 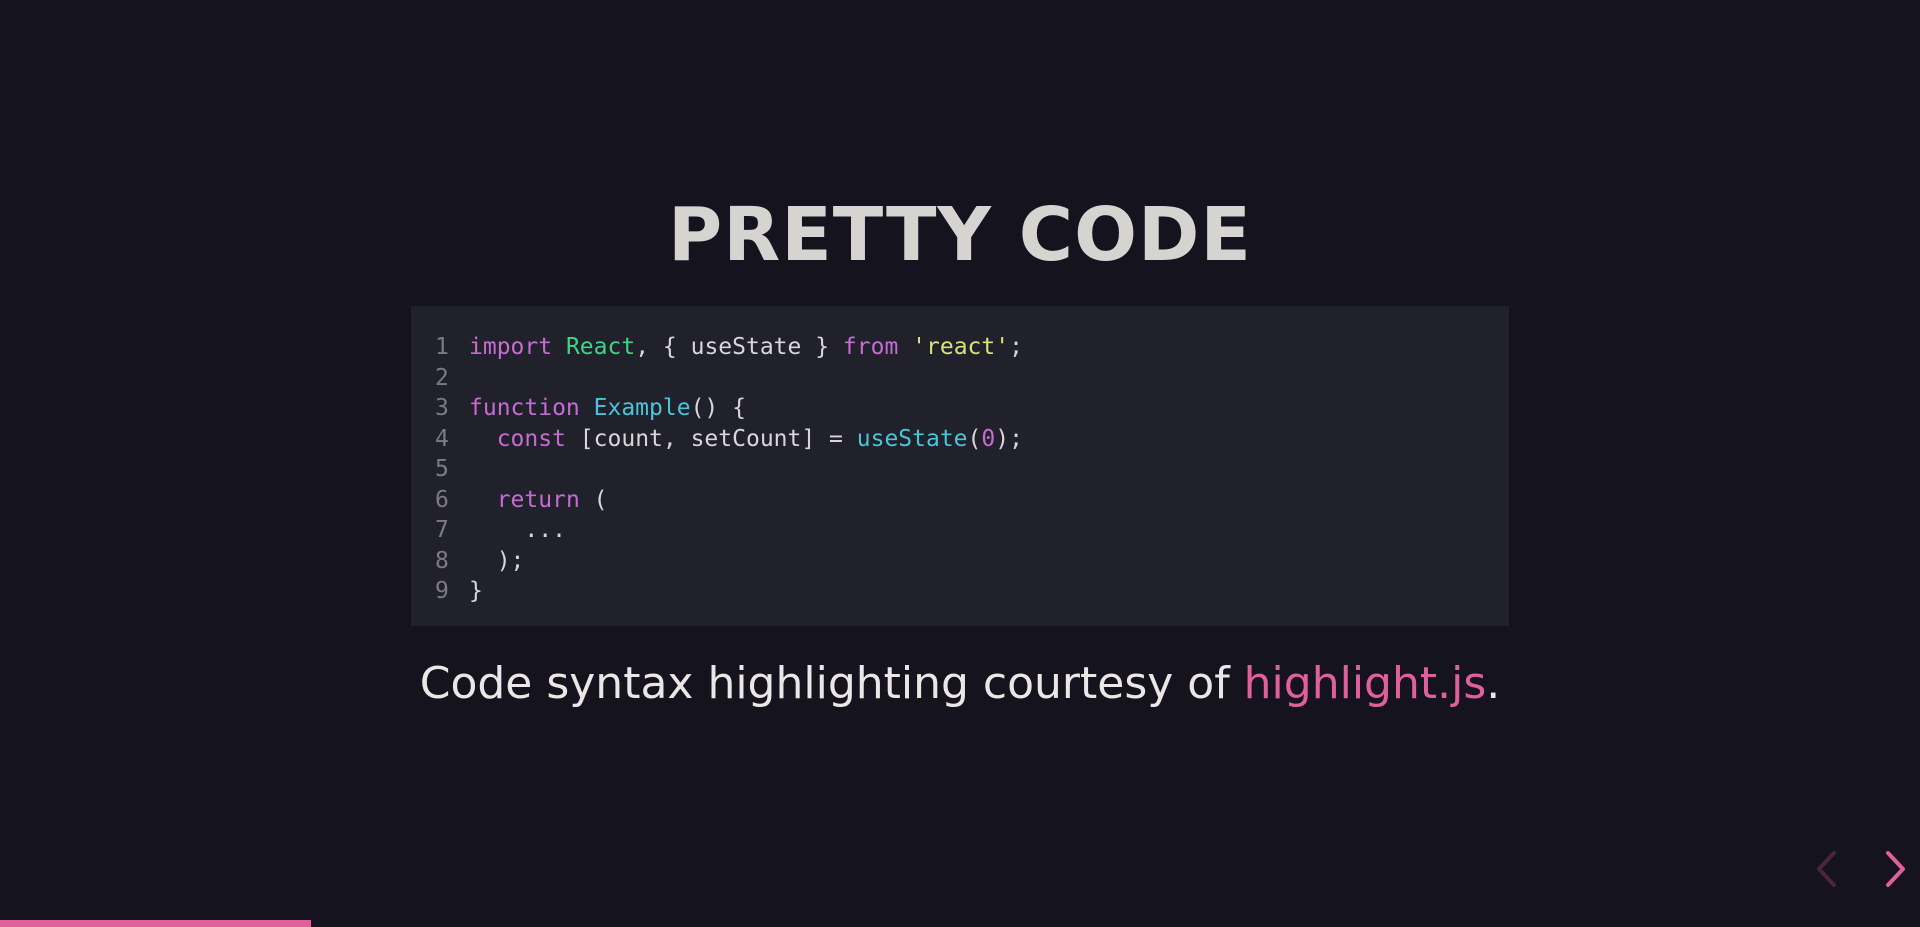 What do you see at coordinates (442, 438) in the screenshot?
I see `line-number: 4` at bounding box center [442, 438].